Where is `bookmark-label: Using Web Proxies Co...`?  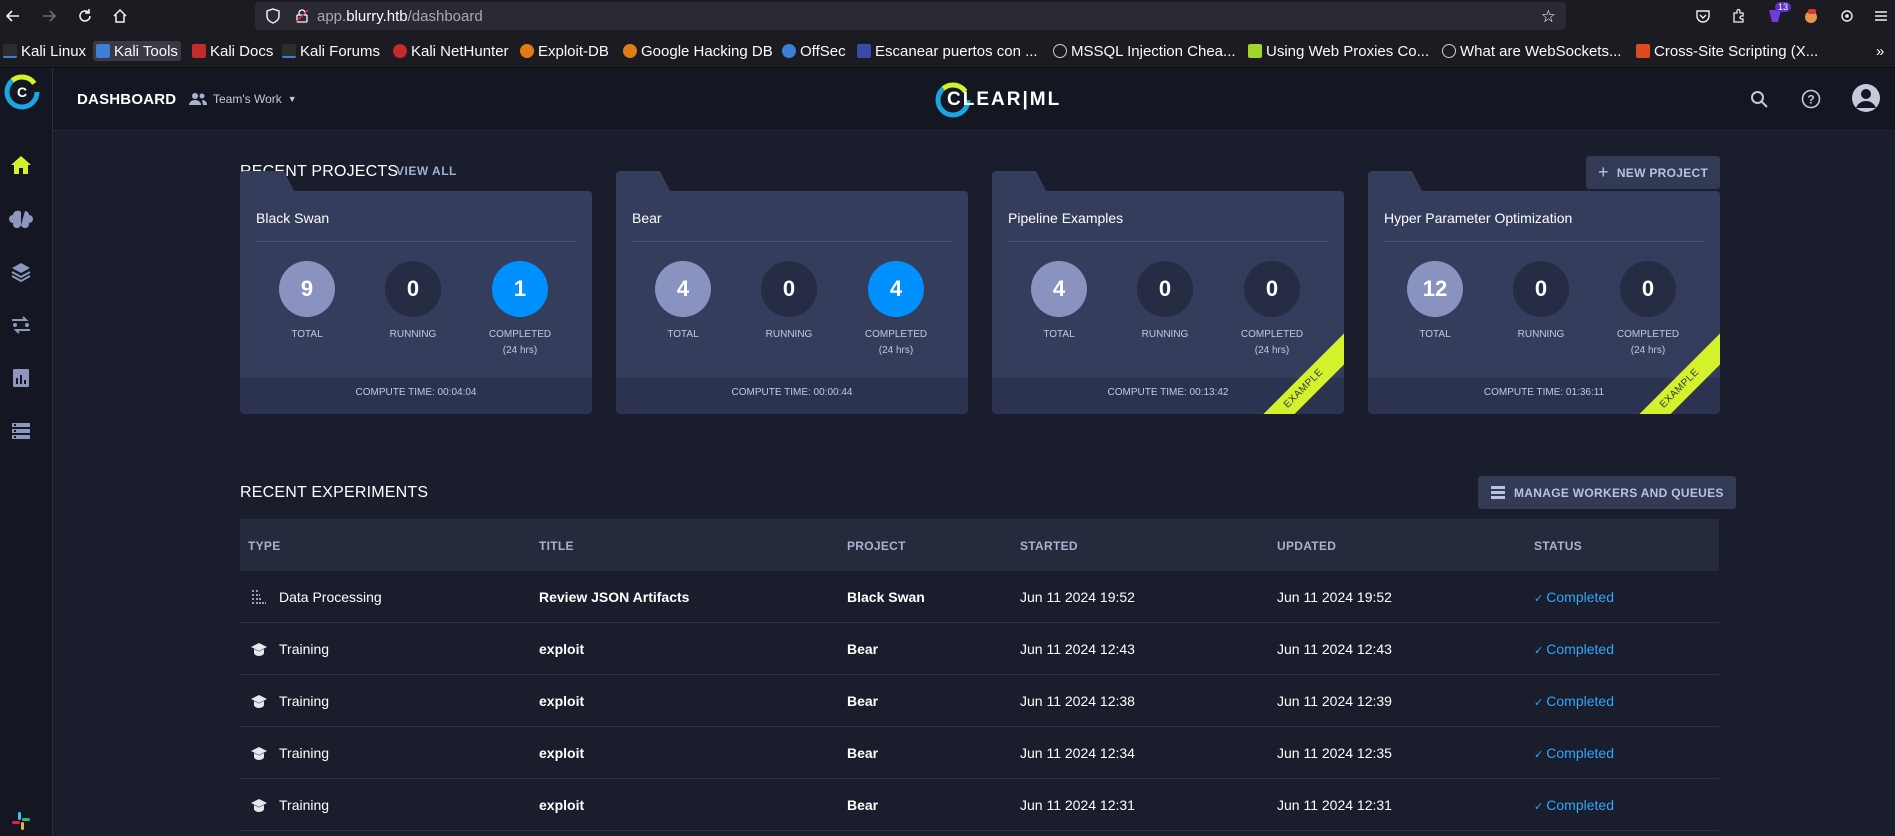 bookmark-label: Using Web Proxies Co... is located at coordinates (1348, 51).